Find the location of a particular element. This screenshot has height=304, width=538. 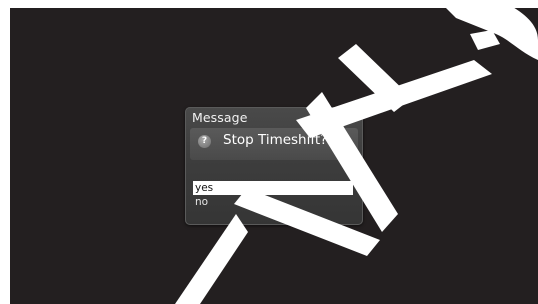

question-panel: ? Stop Timeshift? is located at coordinates (274, 144).